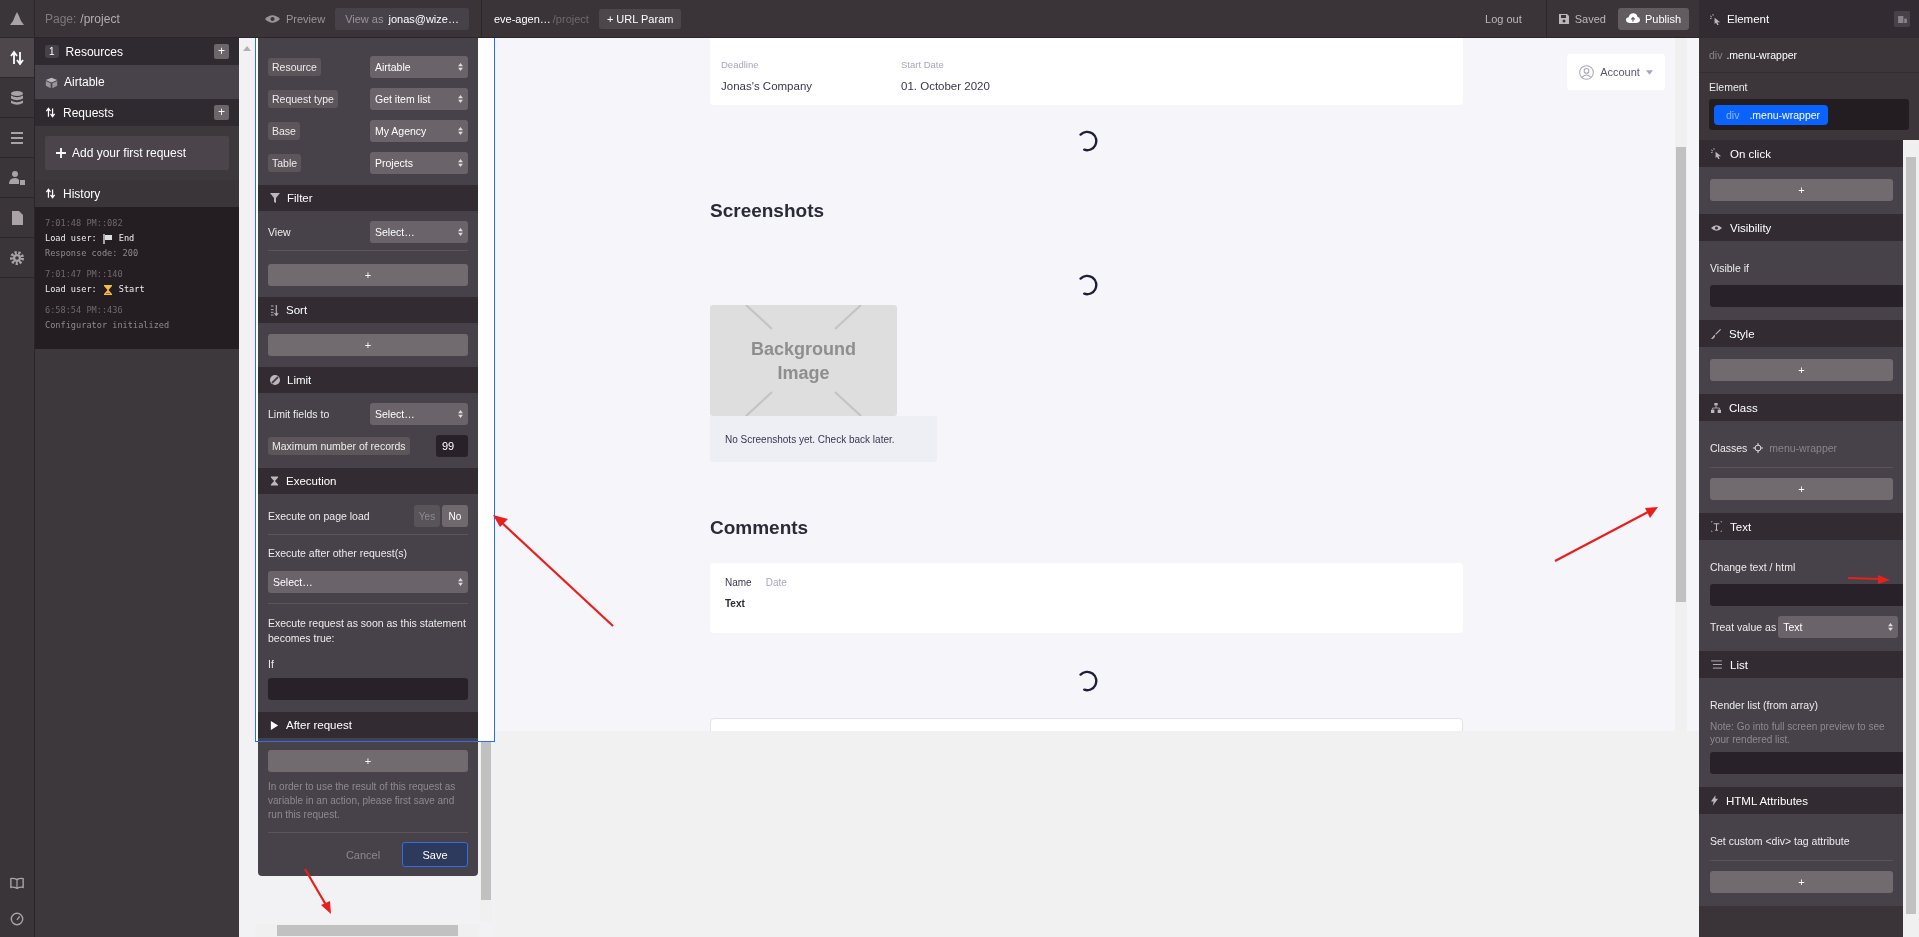 The height and width of the screenshot is (937, 1919). Describe the element at coordinates (284, 131) in the screenshot. I see `field-label: Base` at that location.